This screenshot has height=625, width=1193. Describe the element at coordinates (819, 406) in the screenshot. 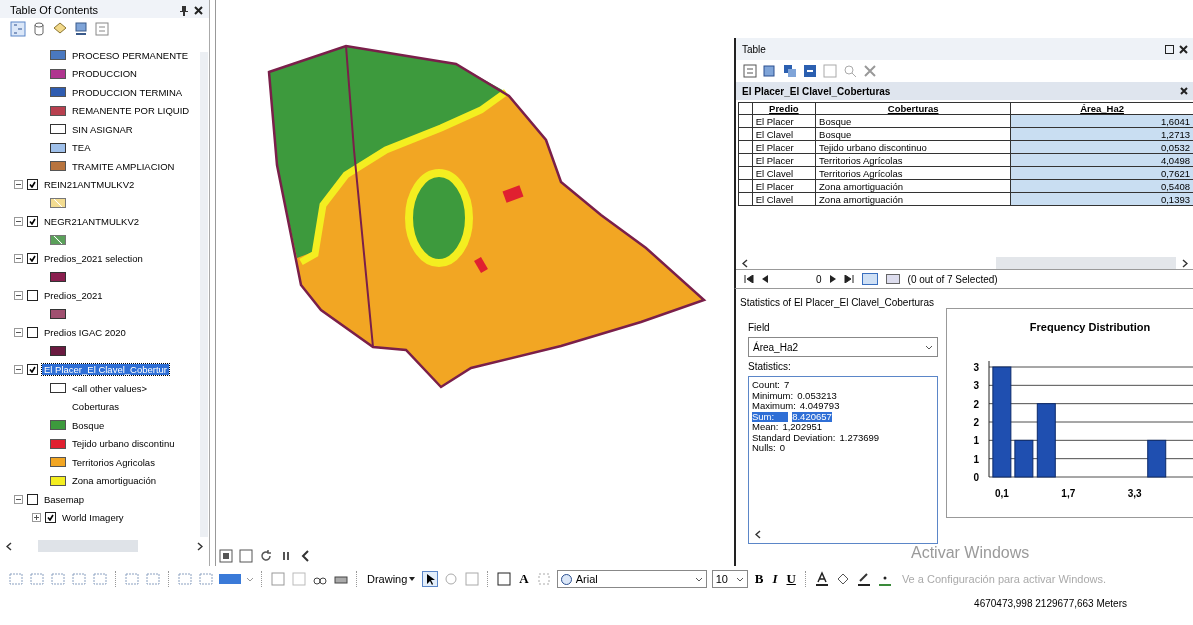

I see `statistic-value: 4.049793` at that location.